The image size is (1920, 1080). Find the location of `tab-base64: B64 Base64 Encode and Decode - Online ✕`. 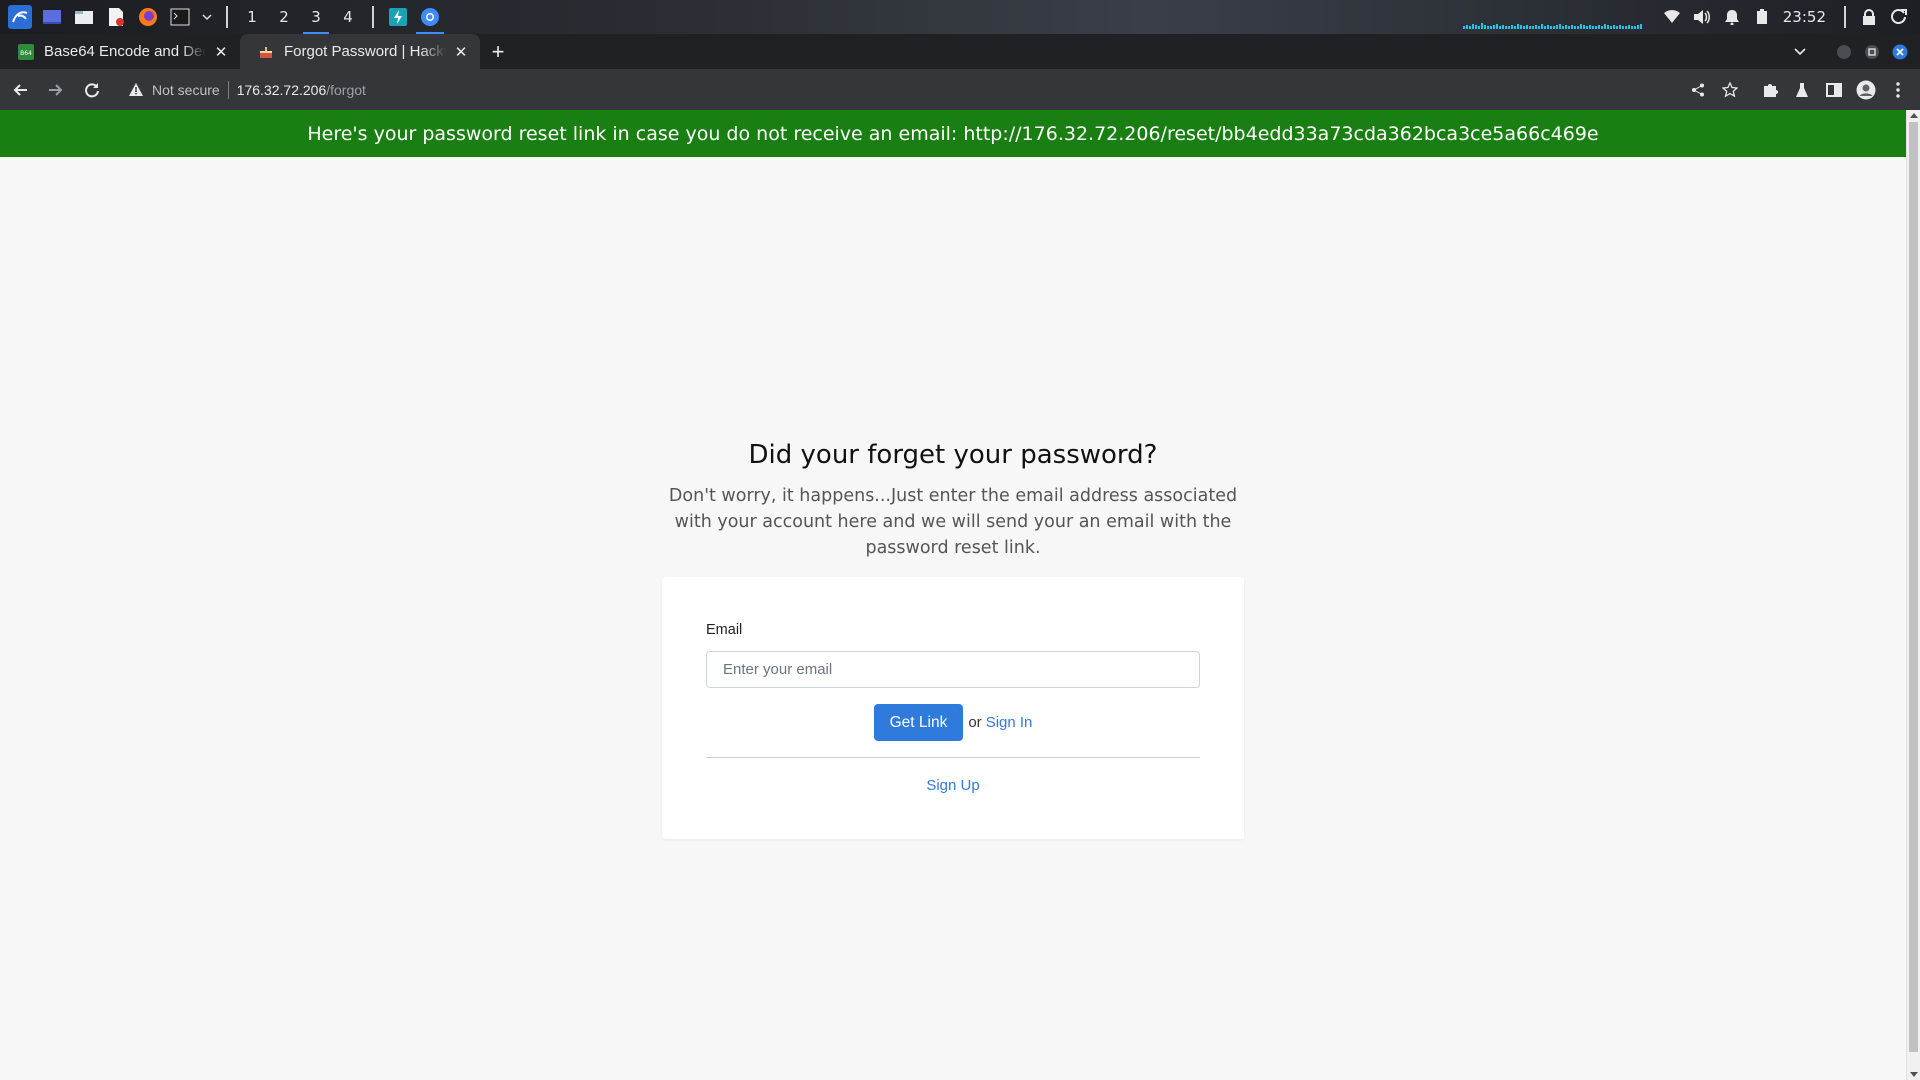

tab-base64: B64 Base64 Encode and Decode - Online ✕ is located at coordinates (120, 51).